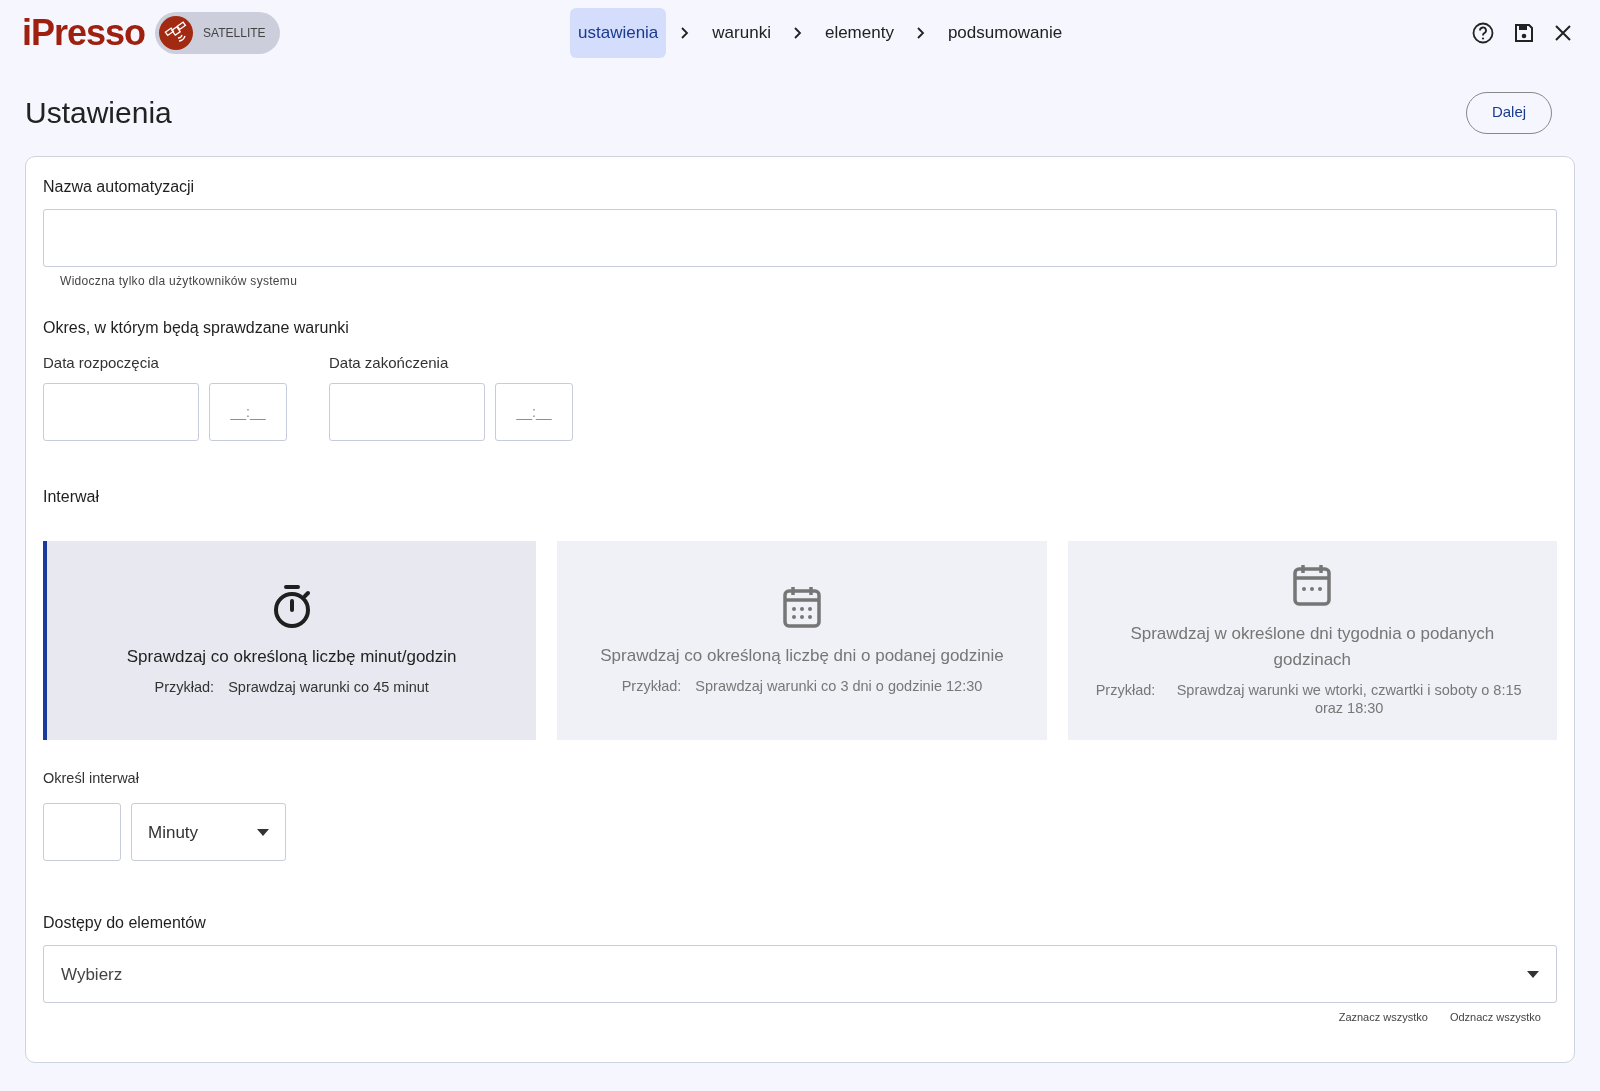 This screenshot has width=1600, height=1091. What do you see at coordinates (802, 640) in the screenshot?
I see `interval-option-card: Sprawdzaj co określoną liczbę dni o podanej godzinie Przykład: Sprawdzaj warunki co 3 dni o godzinie 12:30` at bounding box center [802, 640].